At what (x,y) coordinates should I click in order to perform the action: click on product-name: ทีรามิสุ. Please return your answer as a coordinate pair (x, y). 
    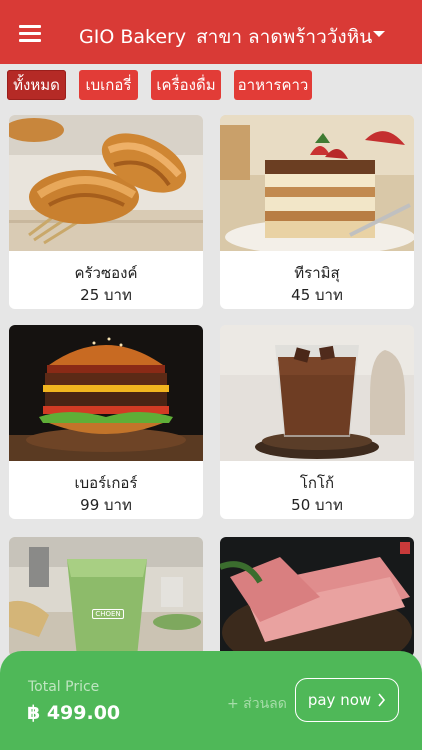
    Looking at the image, I should click on (317, 273).